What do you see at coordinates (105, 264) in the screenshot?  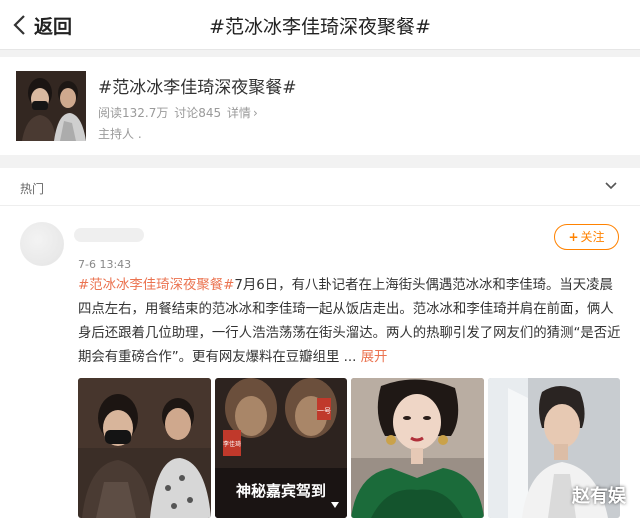 I see `post-time: 7-6 13:43` at bounding box center [105, 264].